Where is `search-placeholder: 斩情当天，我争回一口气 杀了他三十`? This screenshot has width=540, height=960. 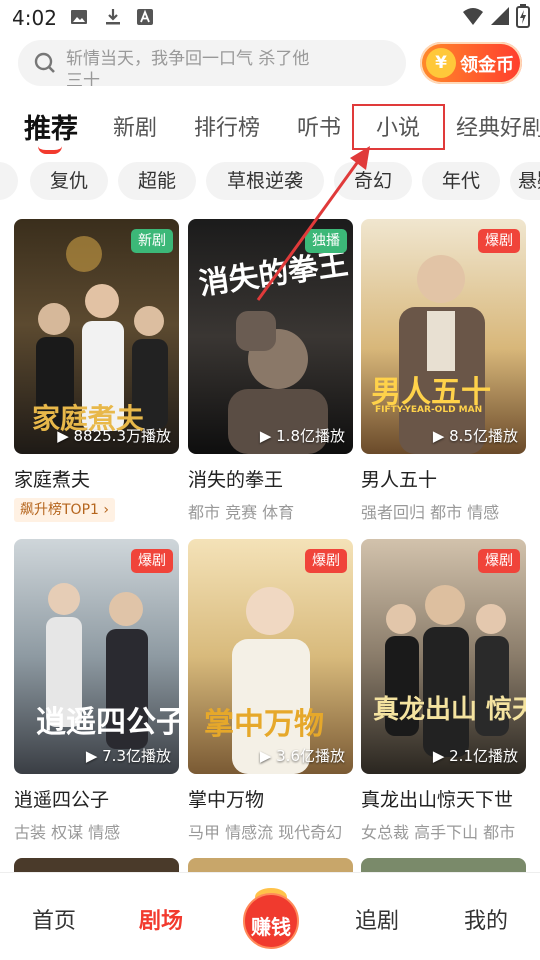 search-placeholder: 斩情当天，我争回一口气 杀了他三十 is located at coordinates (188, 67).